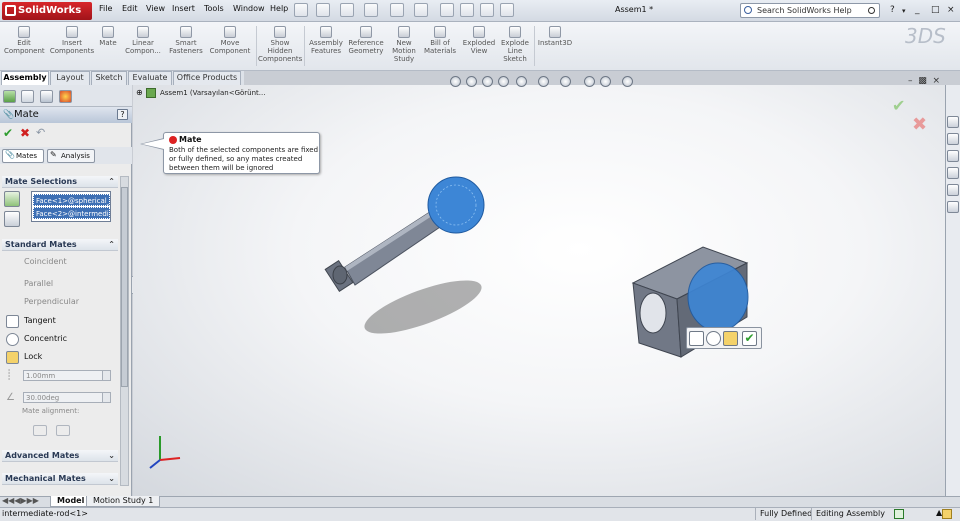 The image size is (960, 521). I want to click on tab-evaluate: Evaluate, so click(150, 78).